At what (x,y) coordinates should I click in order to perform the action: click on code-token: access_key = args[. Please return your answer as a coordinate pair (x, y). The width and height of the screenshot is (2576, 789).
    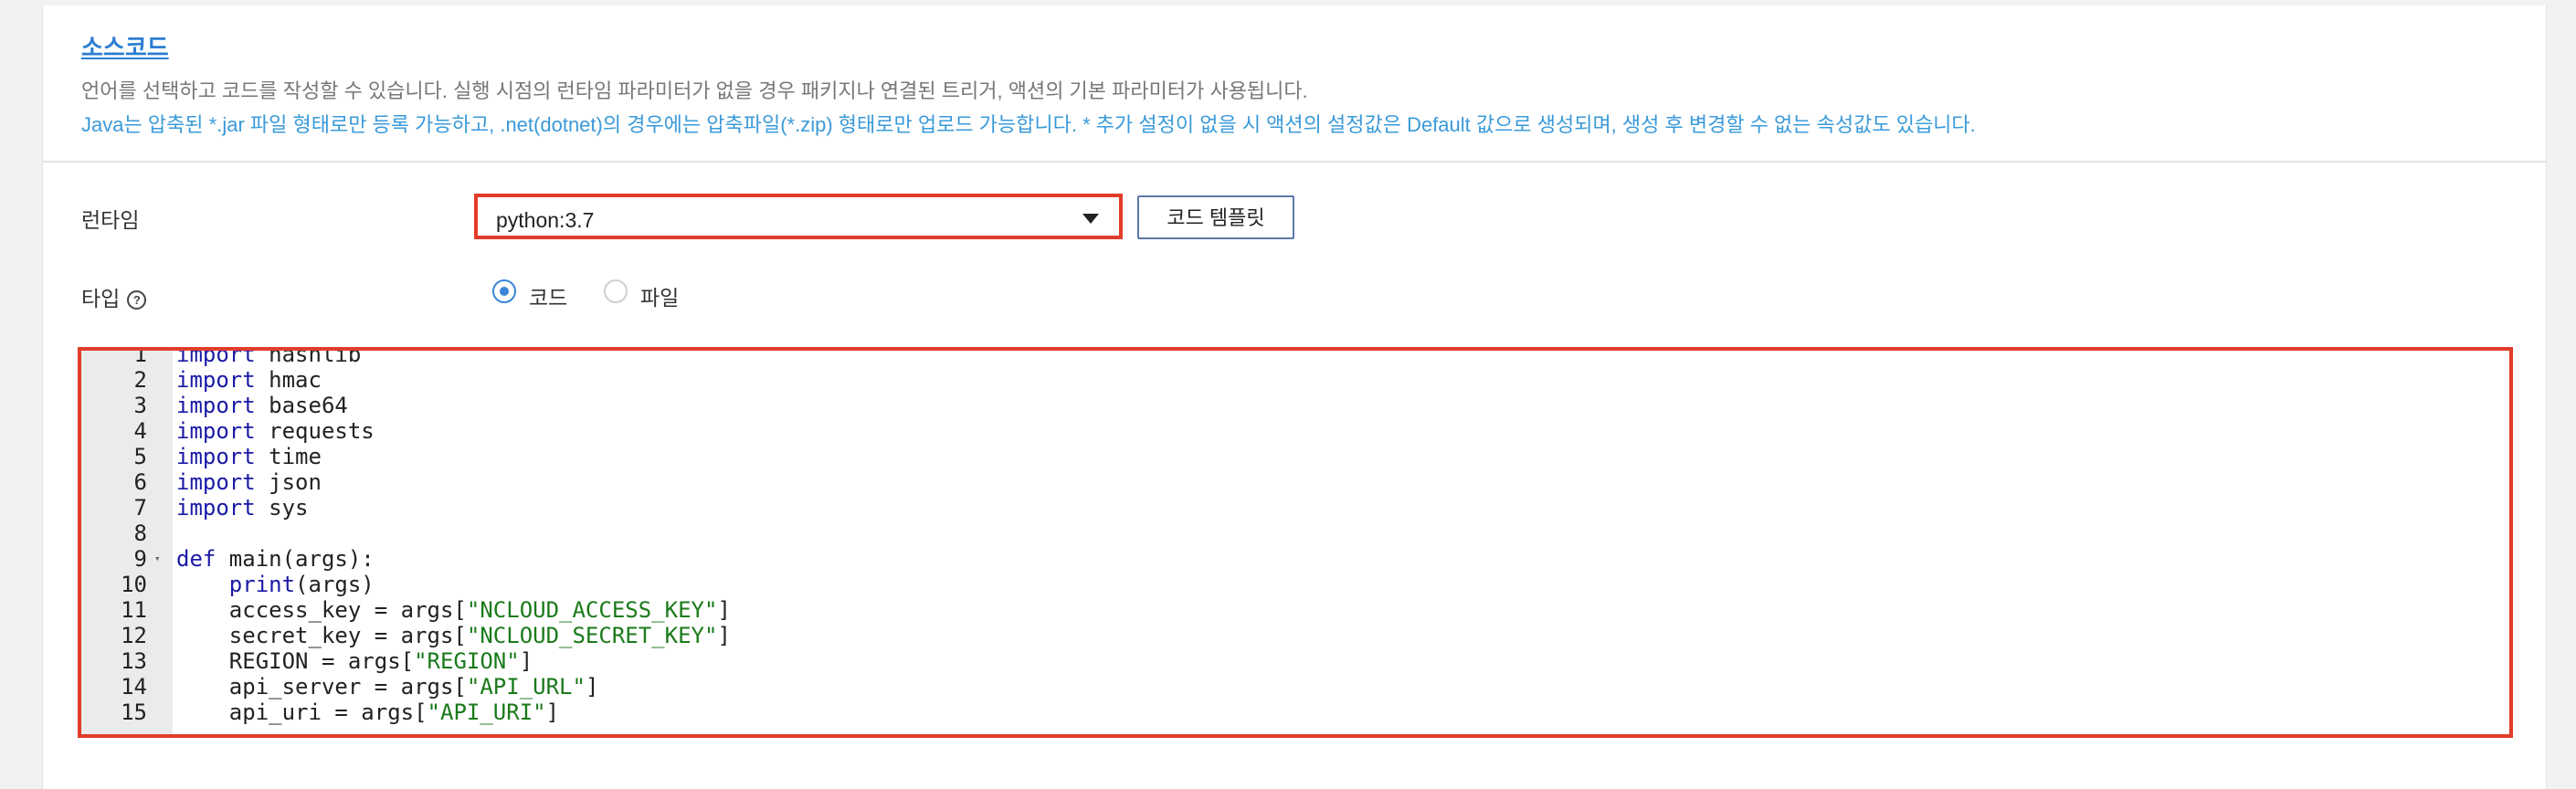
    Looking at the image, I should click on (321, 610).